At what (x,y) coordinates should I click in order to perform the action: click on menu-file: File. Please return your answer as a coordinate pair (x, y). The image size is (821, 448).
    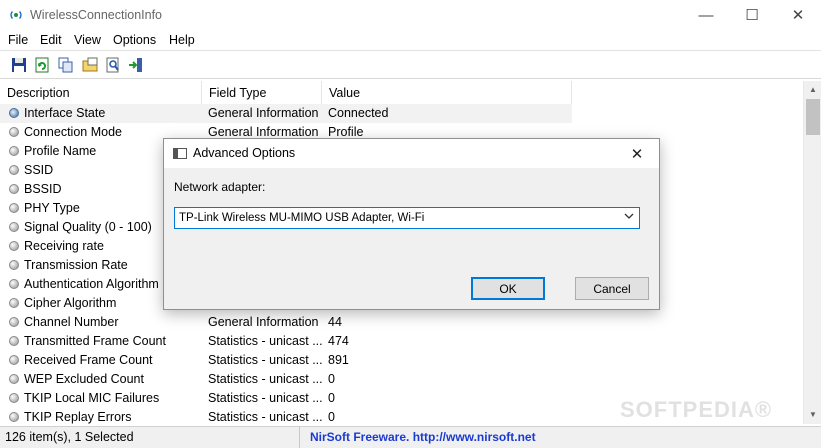
    Looking at the image, I should click on (18, 40).